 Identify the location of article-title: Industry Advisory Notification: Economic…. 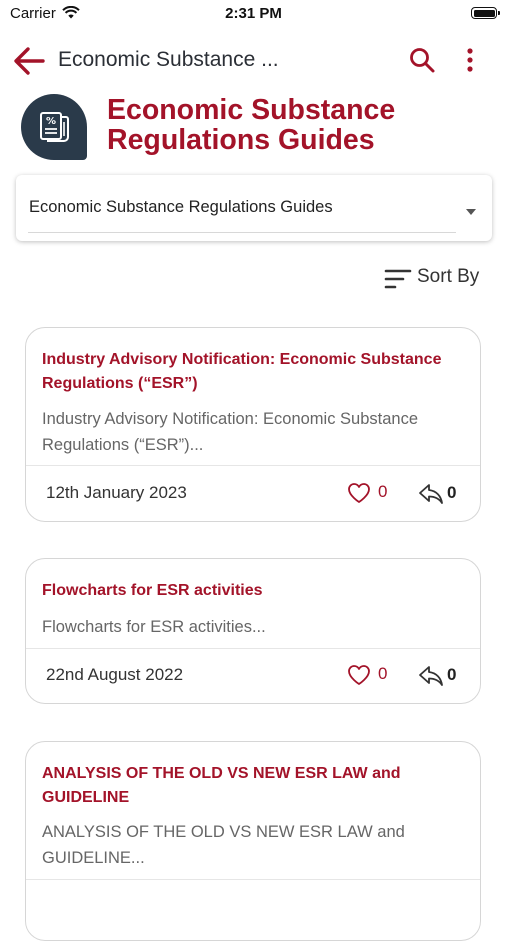
(252, 372).